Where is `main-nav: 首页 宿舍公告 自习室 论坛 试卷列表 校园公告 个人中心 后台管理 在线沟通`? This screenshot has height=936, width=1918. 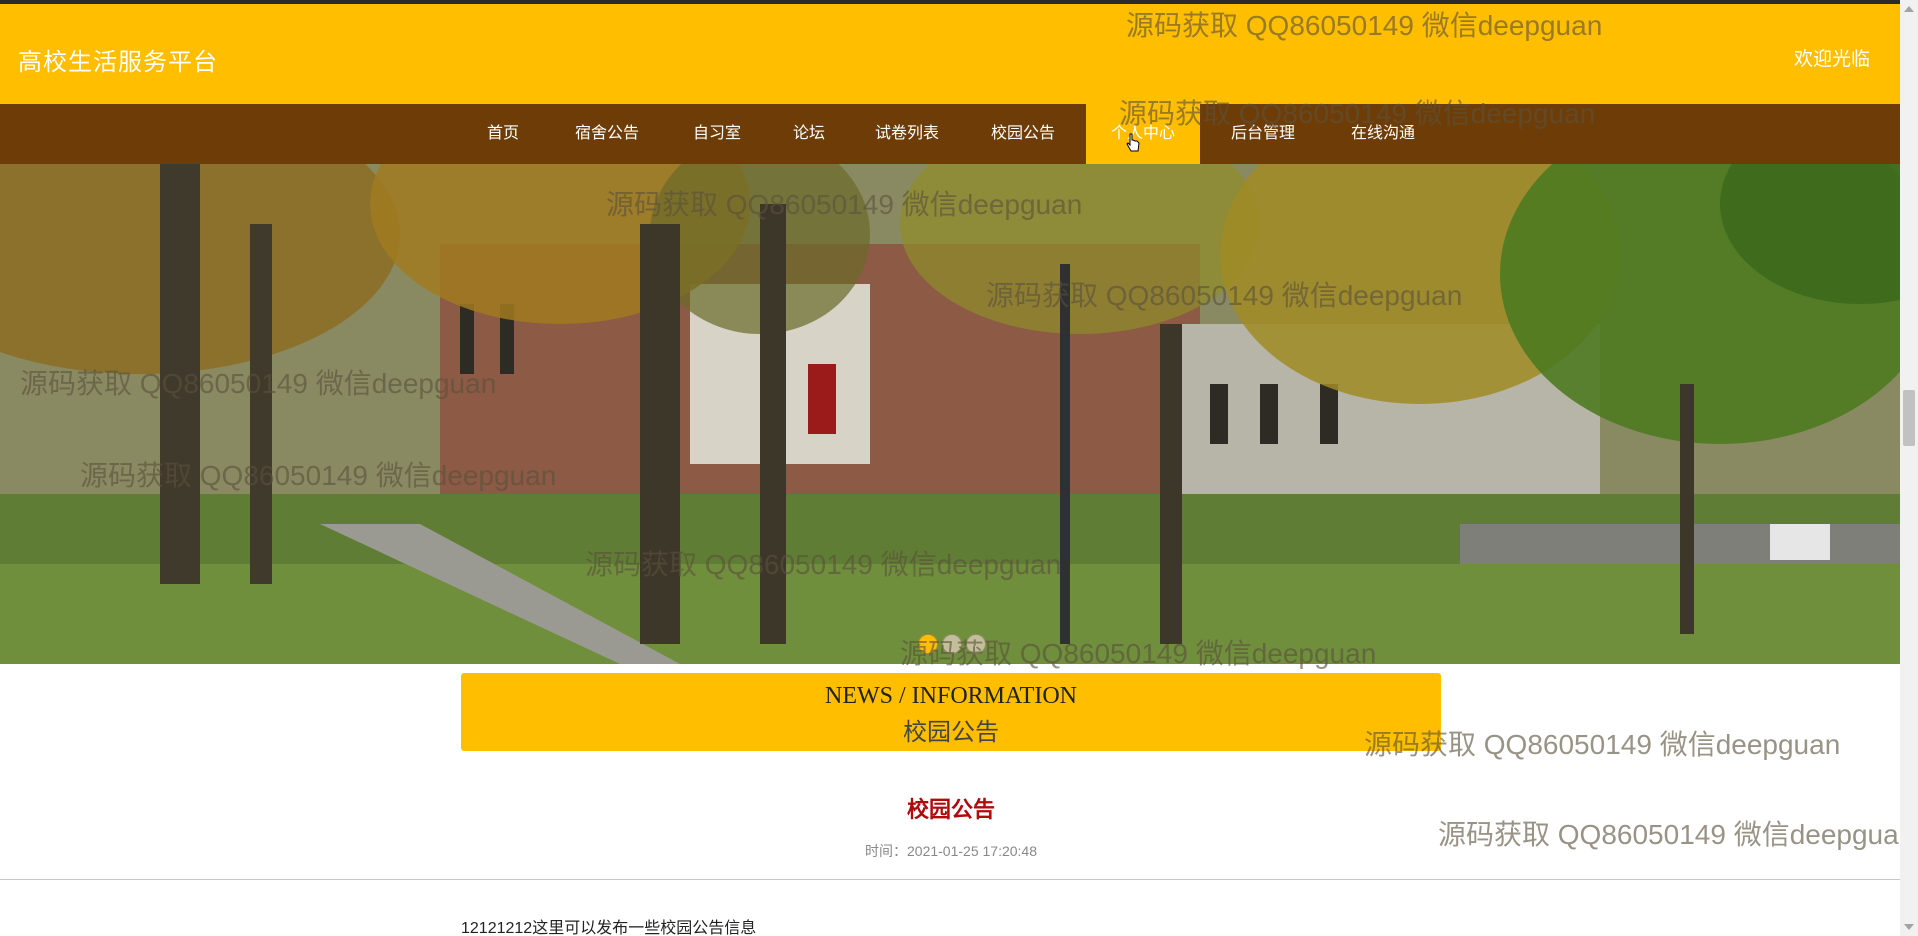 main-nav: 首页 宿舍公告 自习室 论坛 试卷列表 校园公告 个人中心 后台管理 在线沟通 is located at coordinates (950, 134).